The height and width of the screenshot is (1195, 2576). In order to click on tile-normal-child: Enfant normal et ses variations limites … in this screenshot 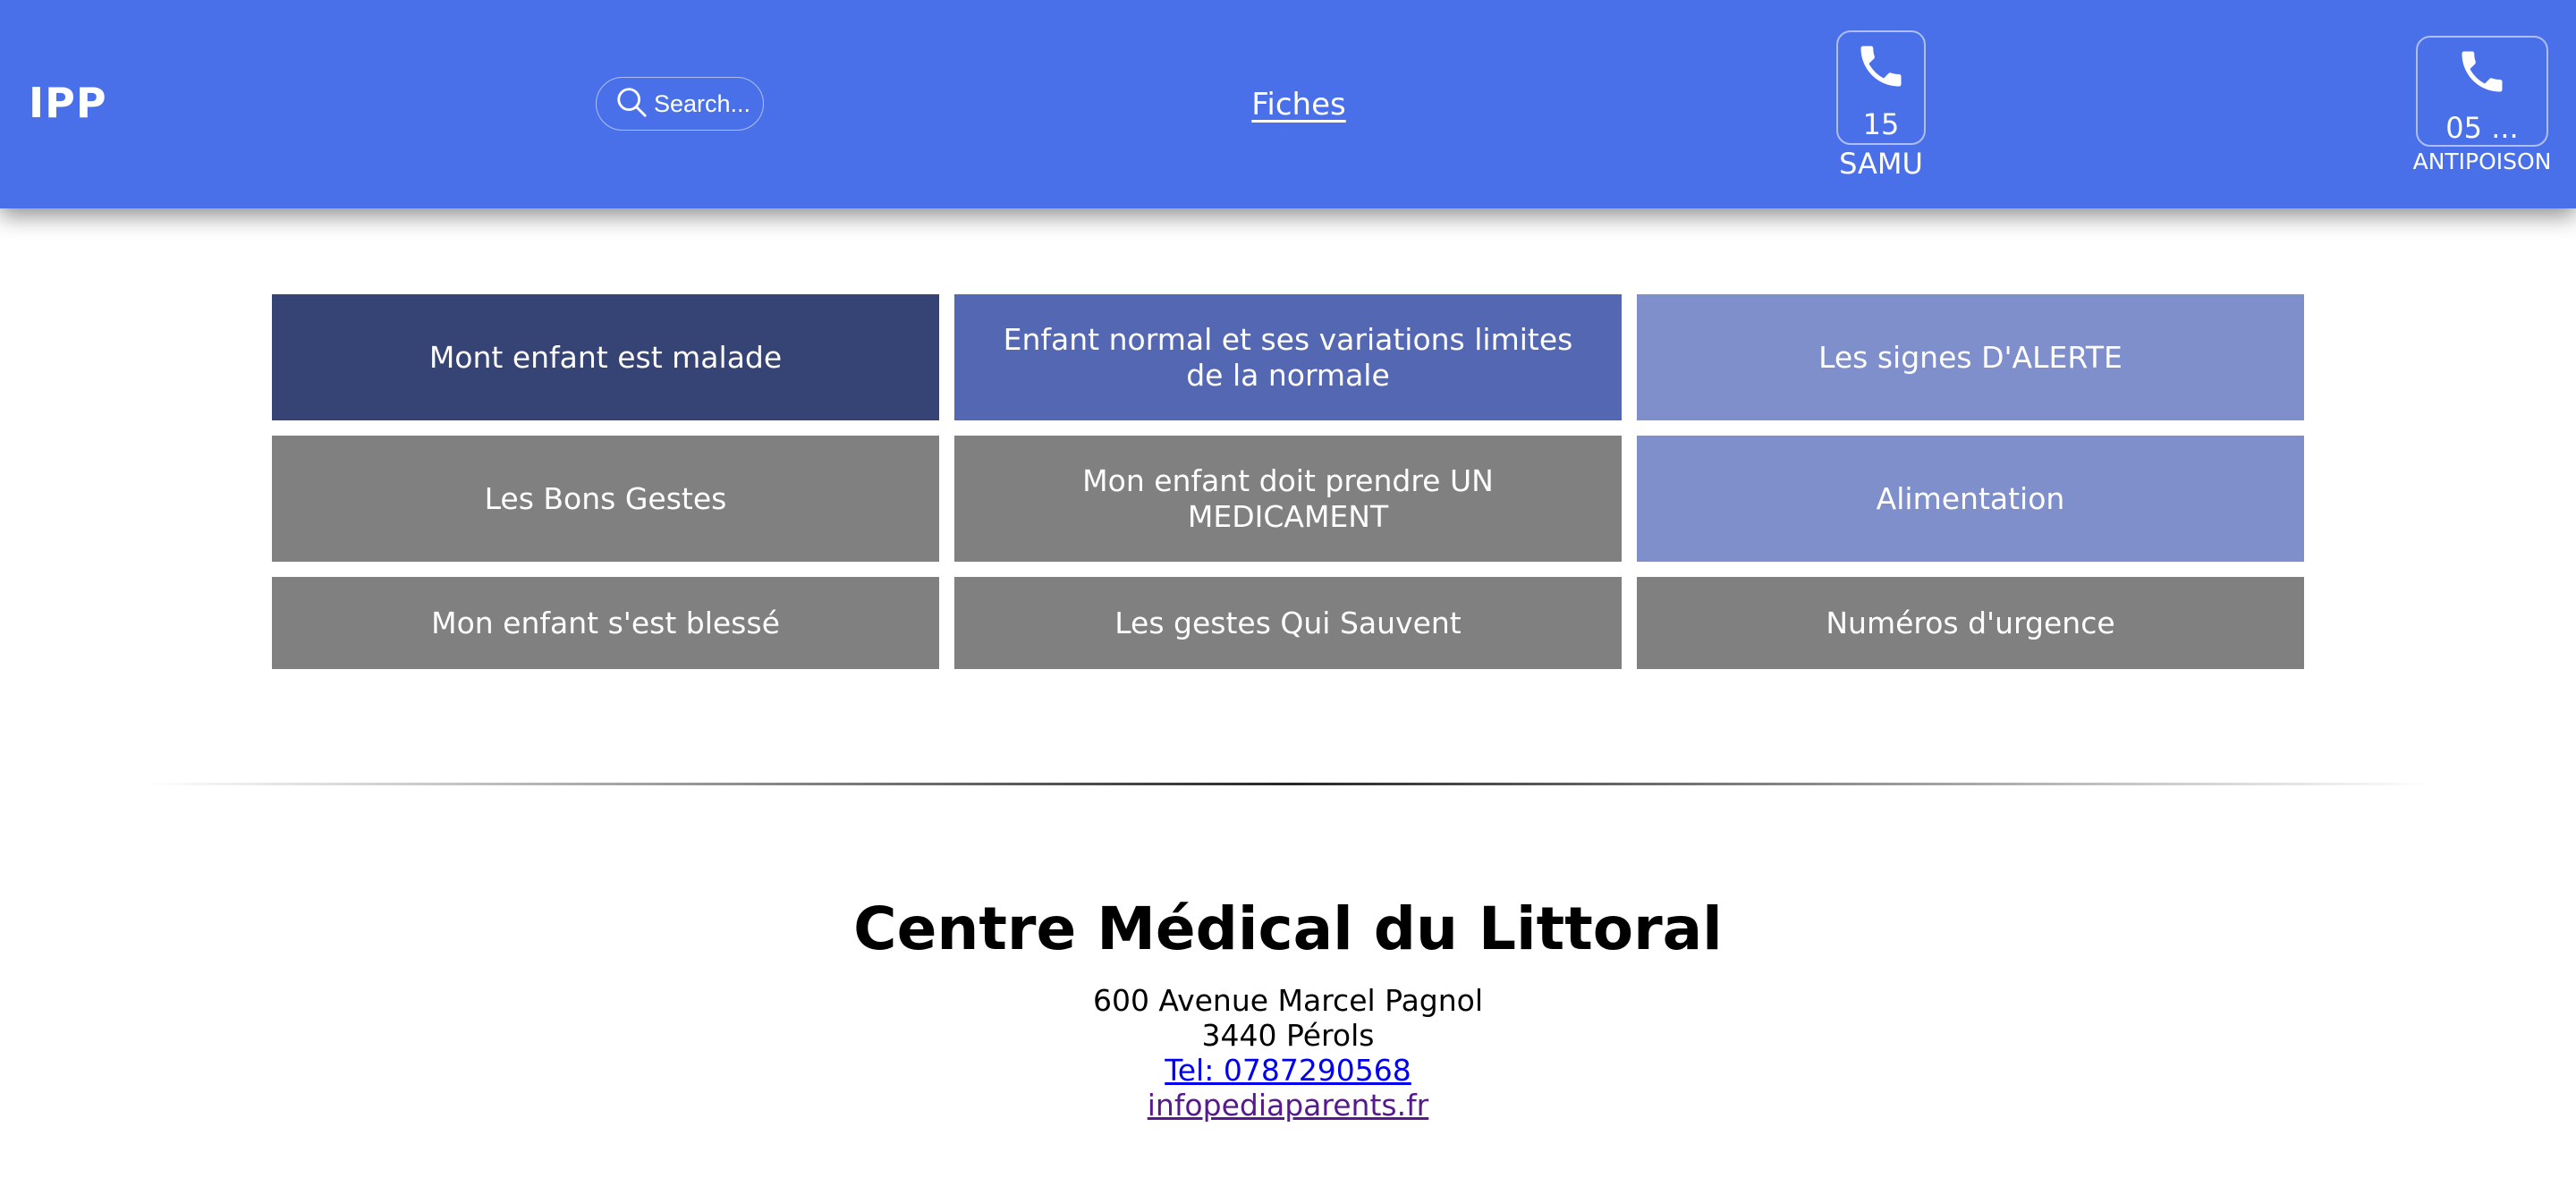, I will do `click(1288, 357)`.